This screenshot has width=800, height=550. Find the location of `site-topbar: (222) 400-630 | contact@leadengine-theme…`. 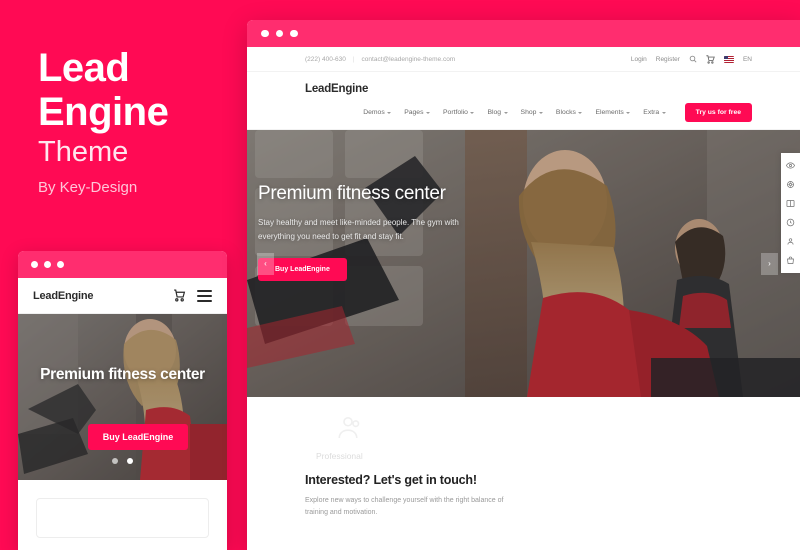

site-topbar: (222) 400-630 | contact@leadengine-theme… is located at coordinates (523, 59).